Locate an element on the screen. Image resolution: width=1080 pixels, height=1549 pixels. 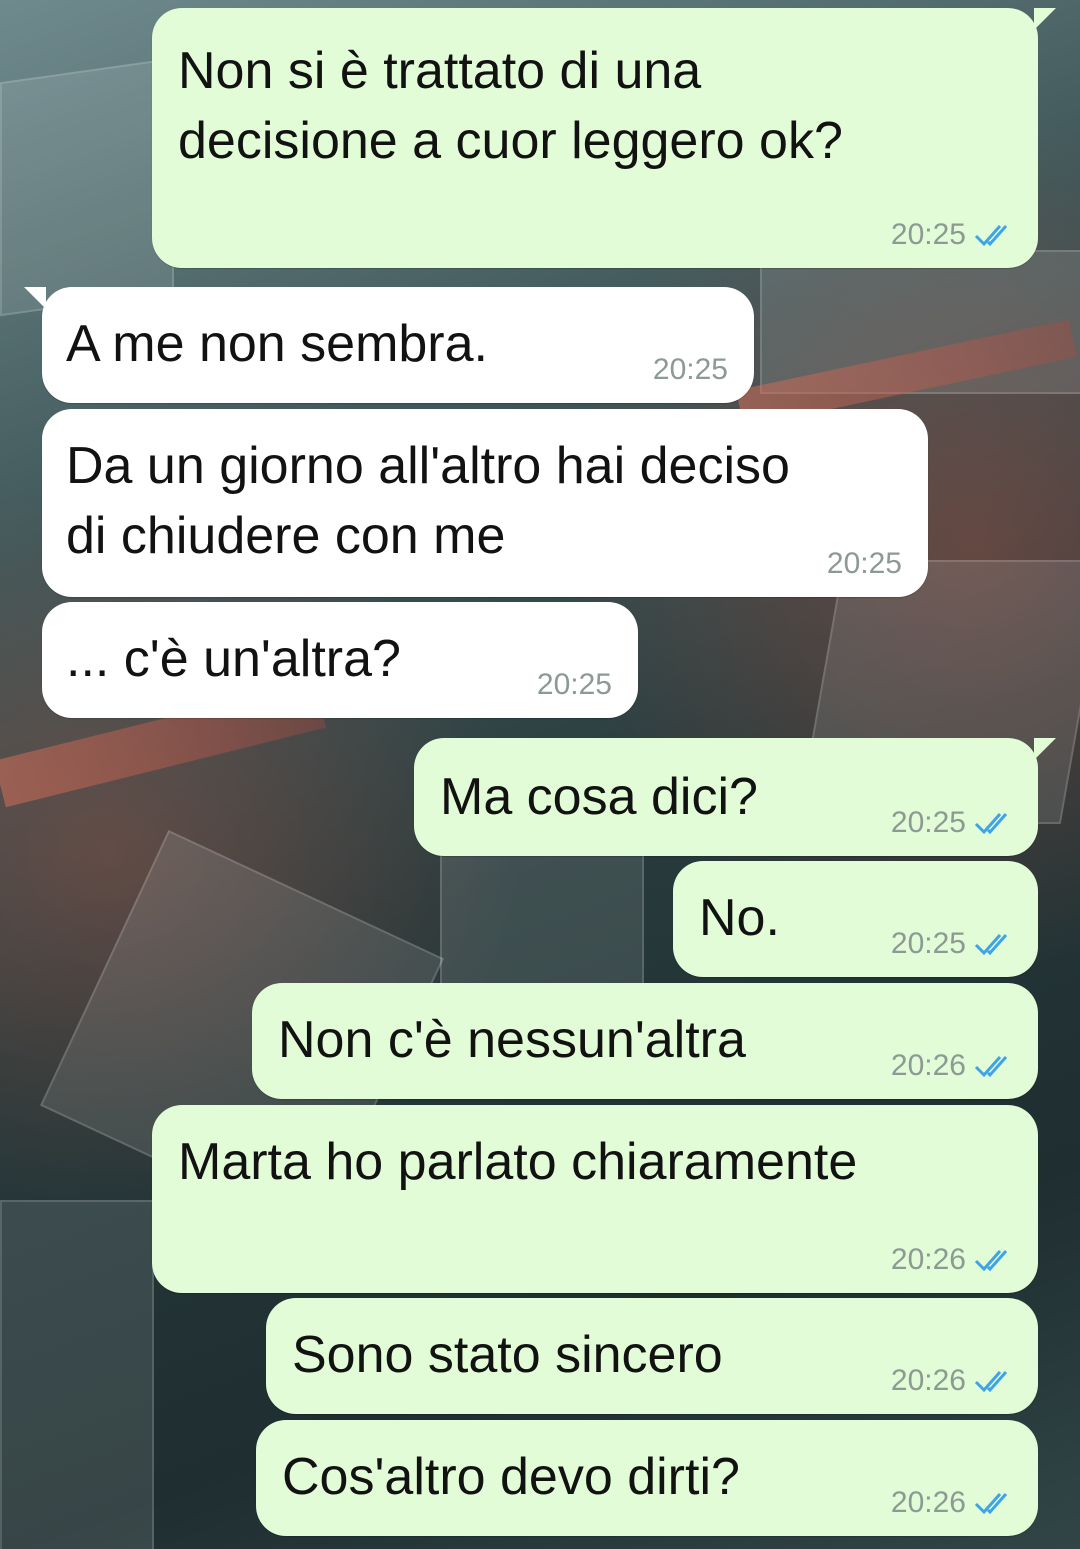
outgoing-message-bubble: Marta ho parlato chiaramente 20:26 is located at coordinates (595, 1199).